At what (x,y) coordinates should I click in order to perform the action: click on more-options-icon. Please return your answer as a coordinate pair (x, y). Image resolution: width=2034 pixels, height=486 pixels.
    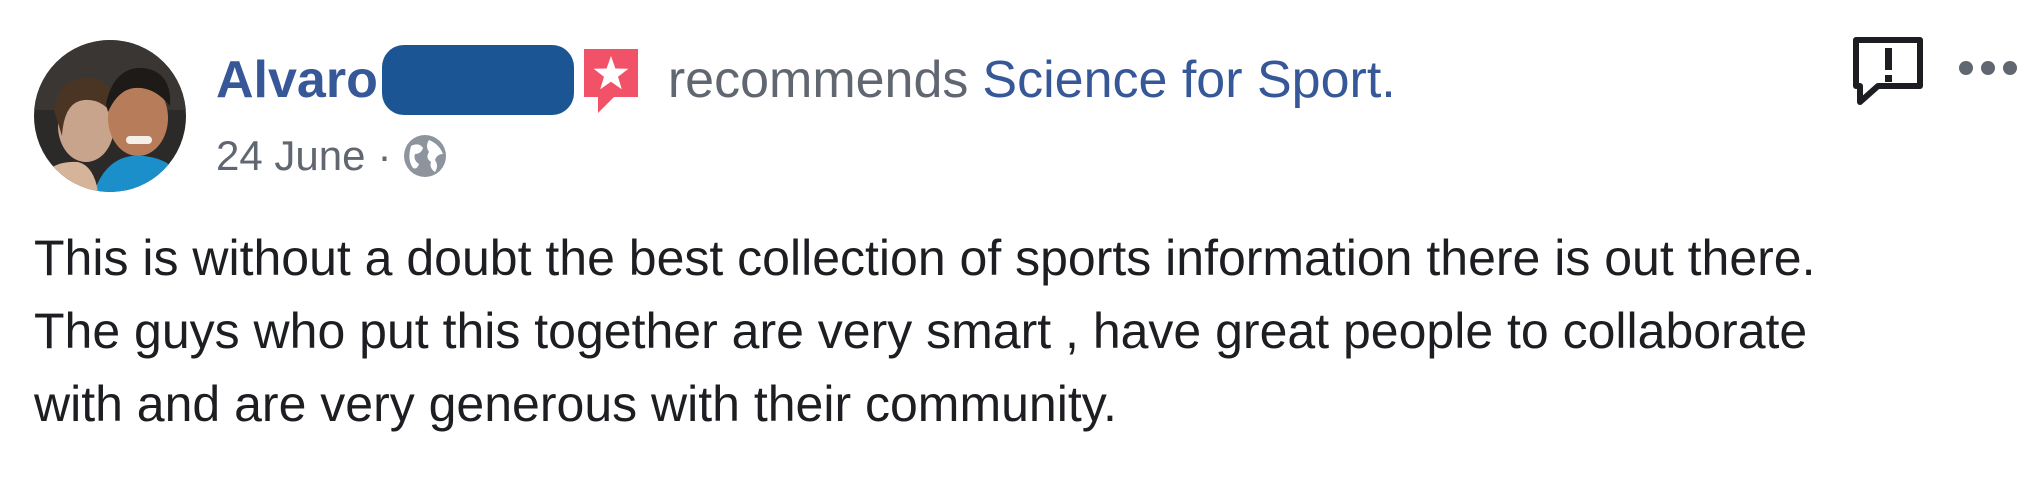
    Looking at the image, I should click on (1988, 68).